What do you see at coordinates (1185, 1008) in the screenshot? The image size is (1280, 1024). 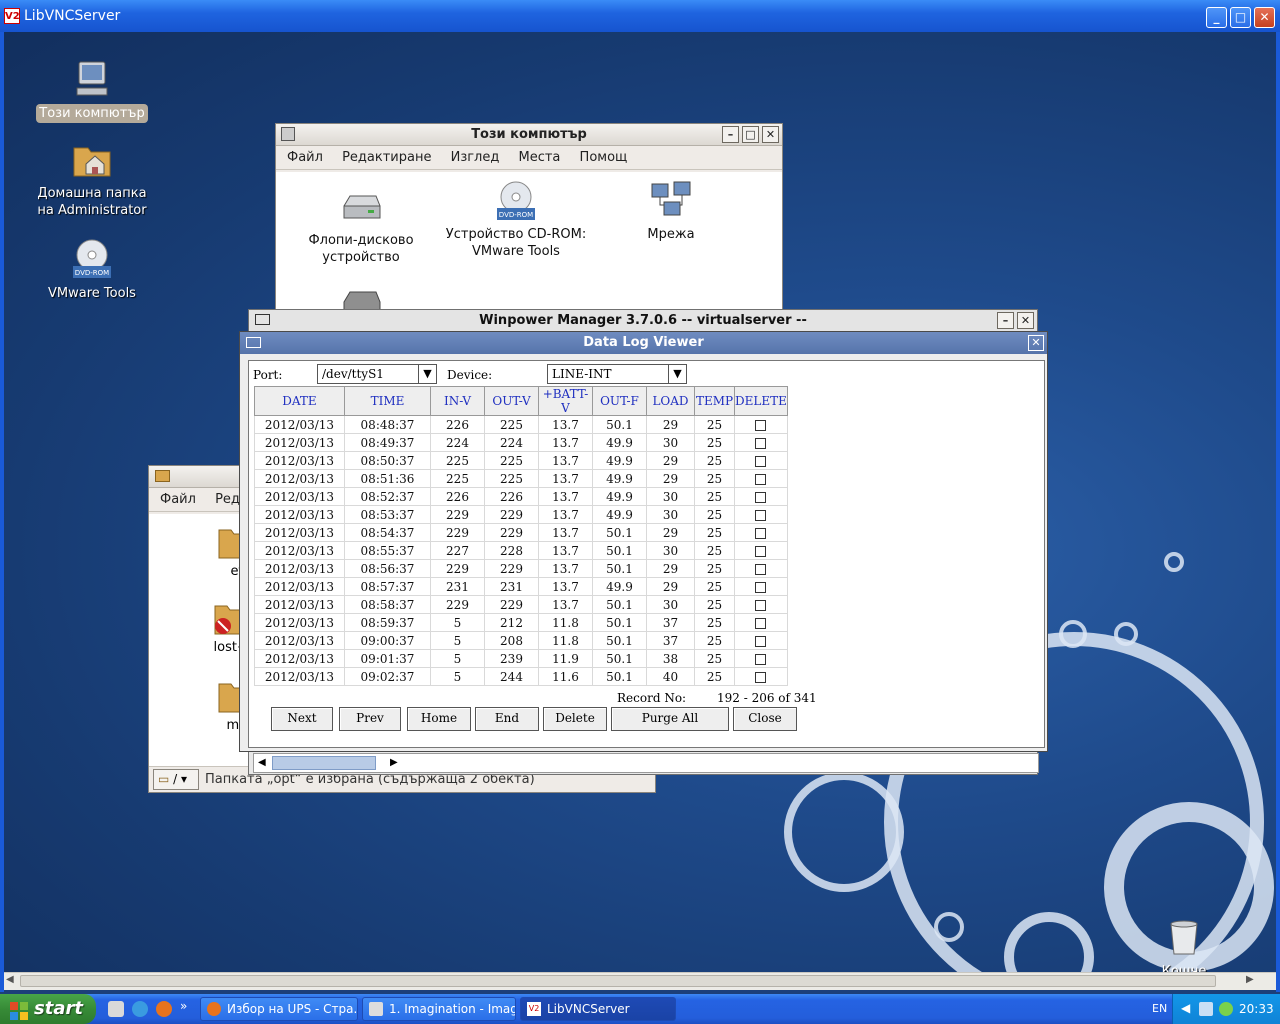 I see `chevron-left-icon: ◀` at bounding box center [1185, 1008].